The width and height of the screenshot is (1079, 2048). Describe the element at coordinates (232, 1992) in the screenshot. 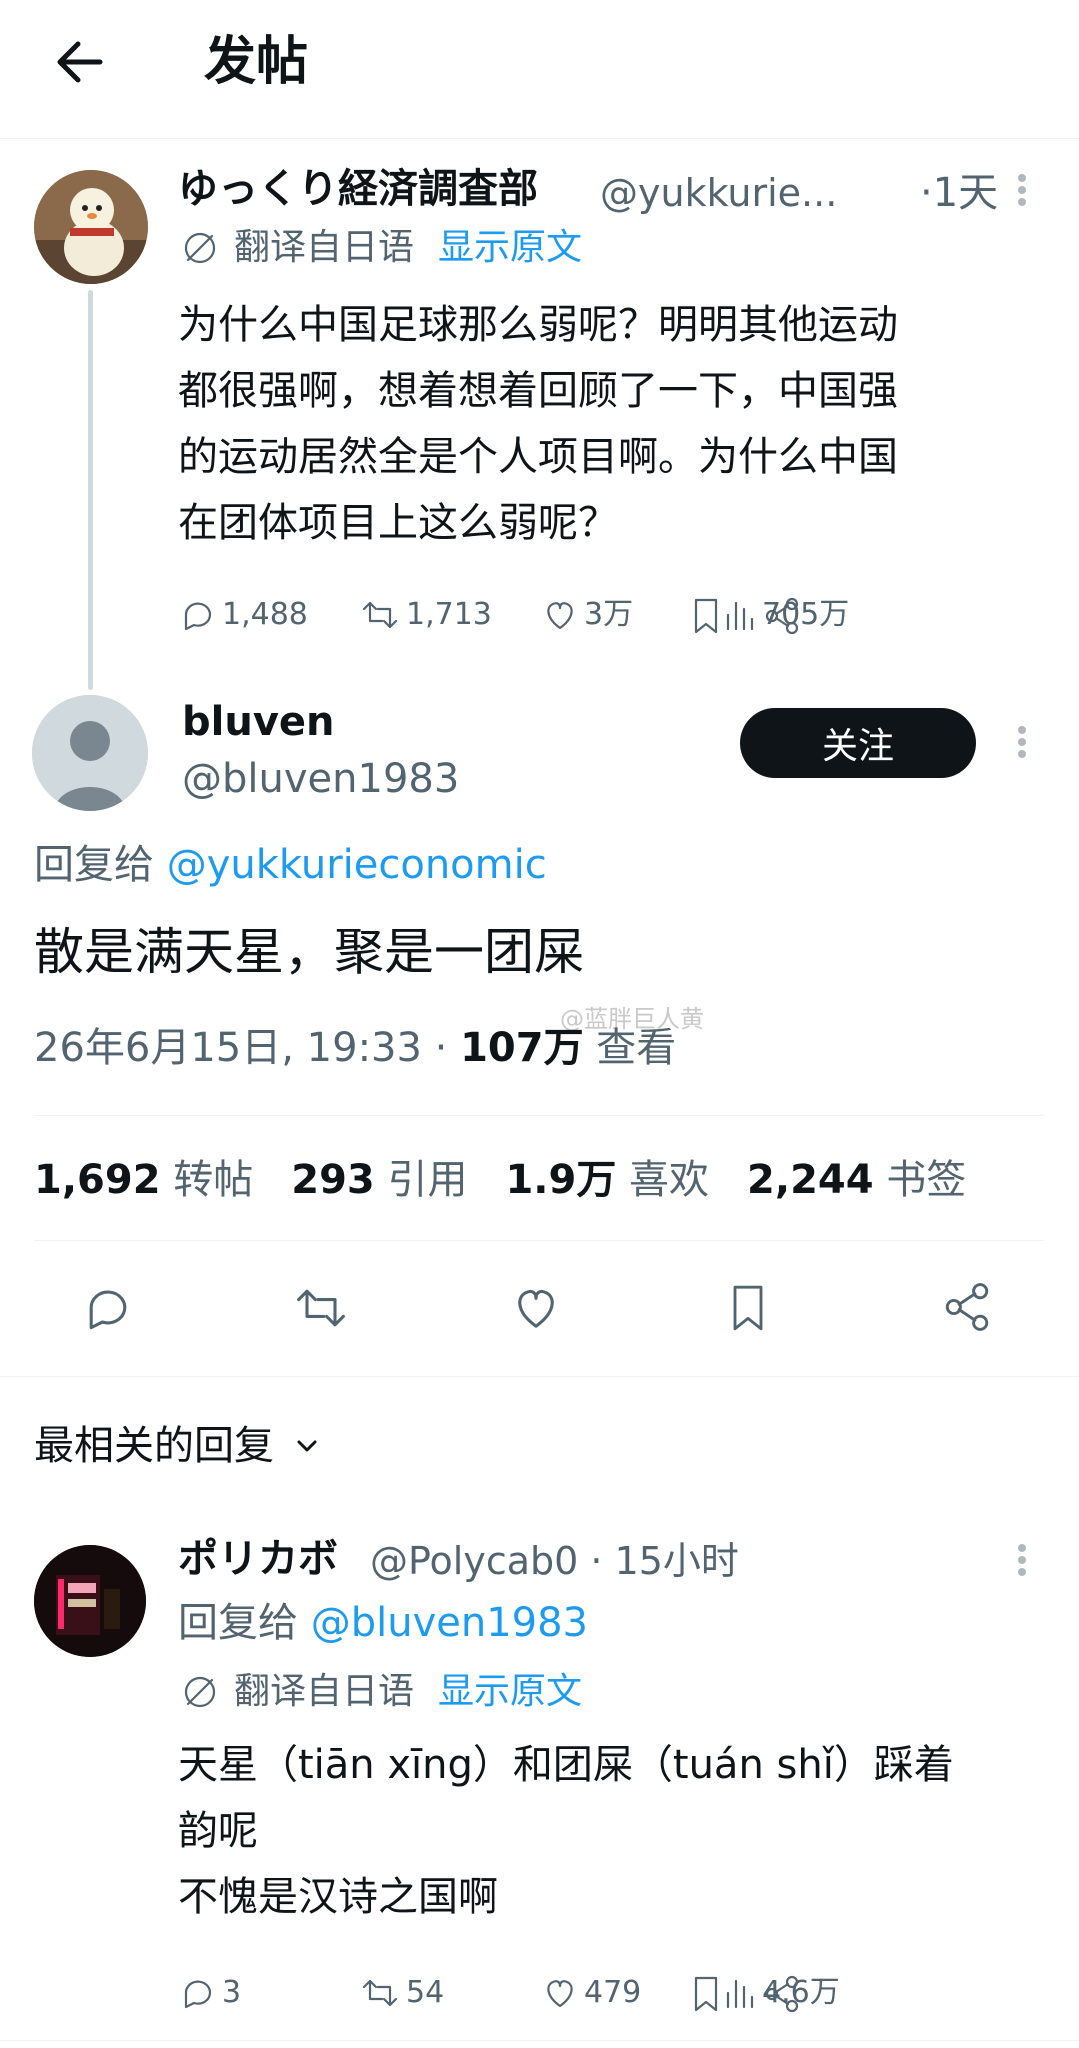

I see `reply-count: 3` at that location.